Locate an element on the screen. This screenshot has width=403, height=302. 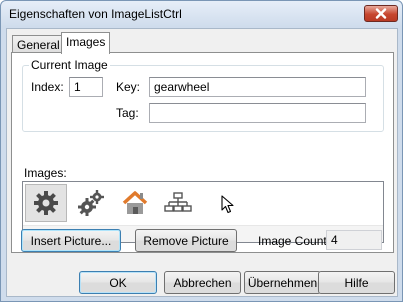
image-item-gears is located at coordinates (91, 203).